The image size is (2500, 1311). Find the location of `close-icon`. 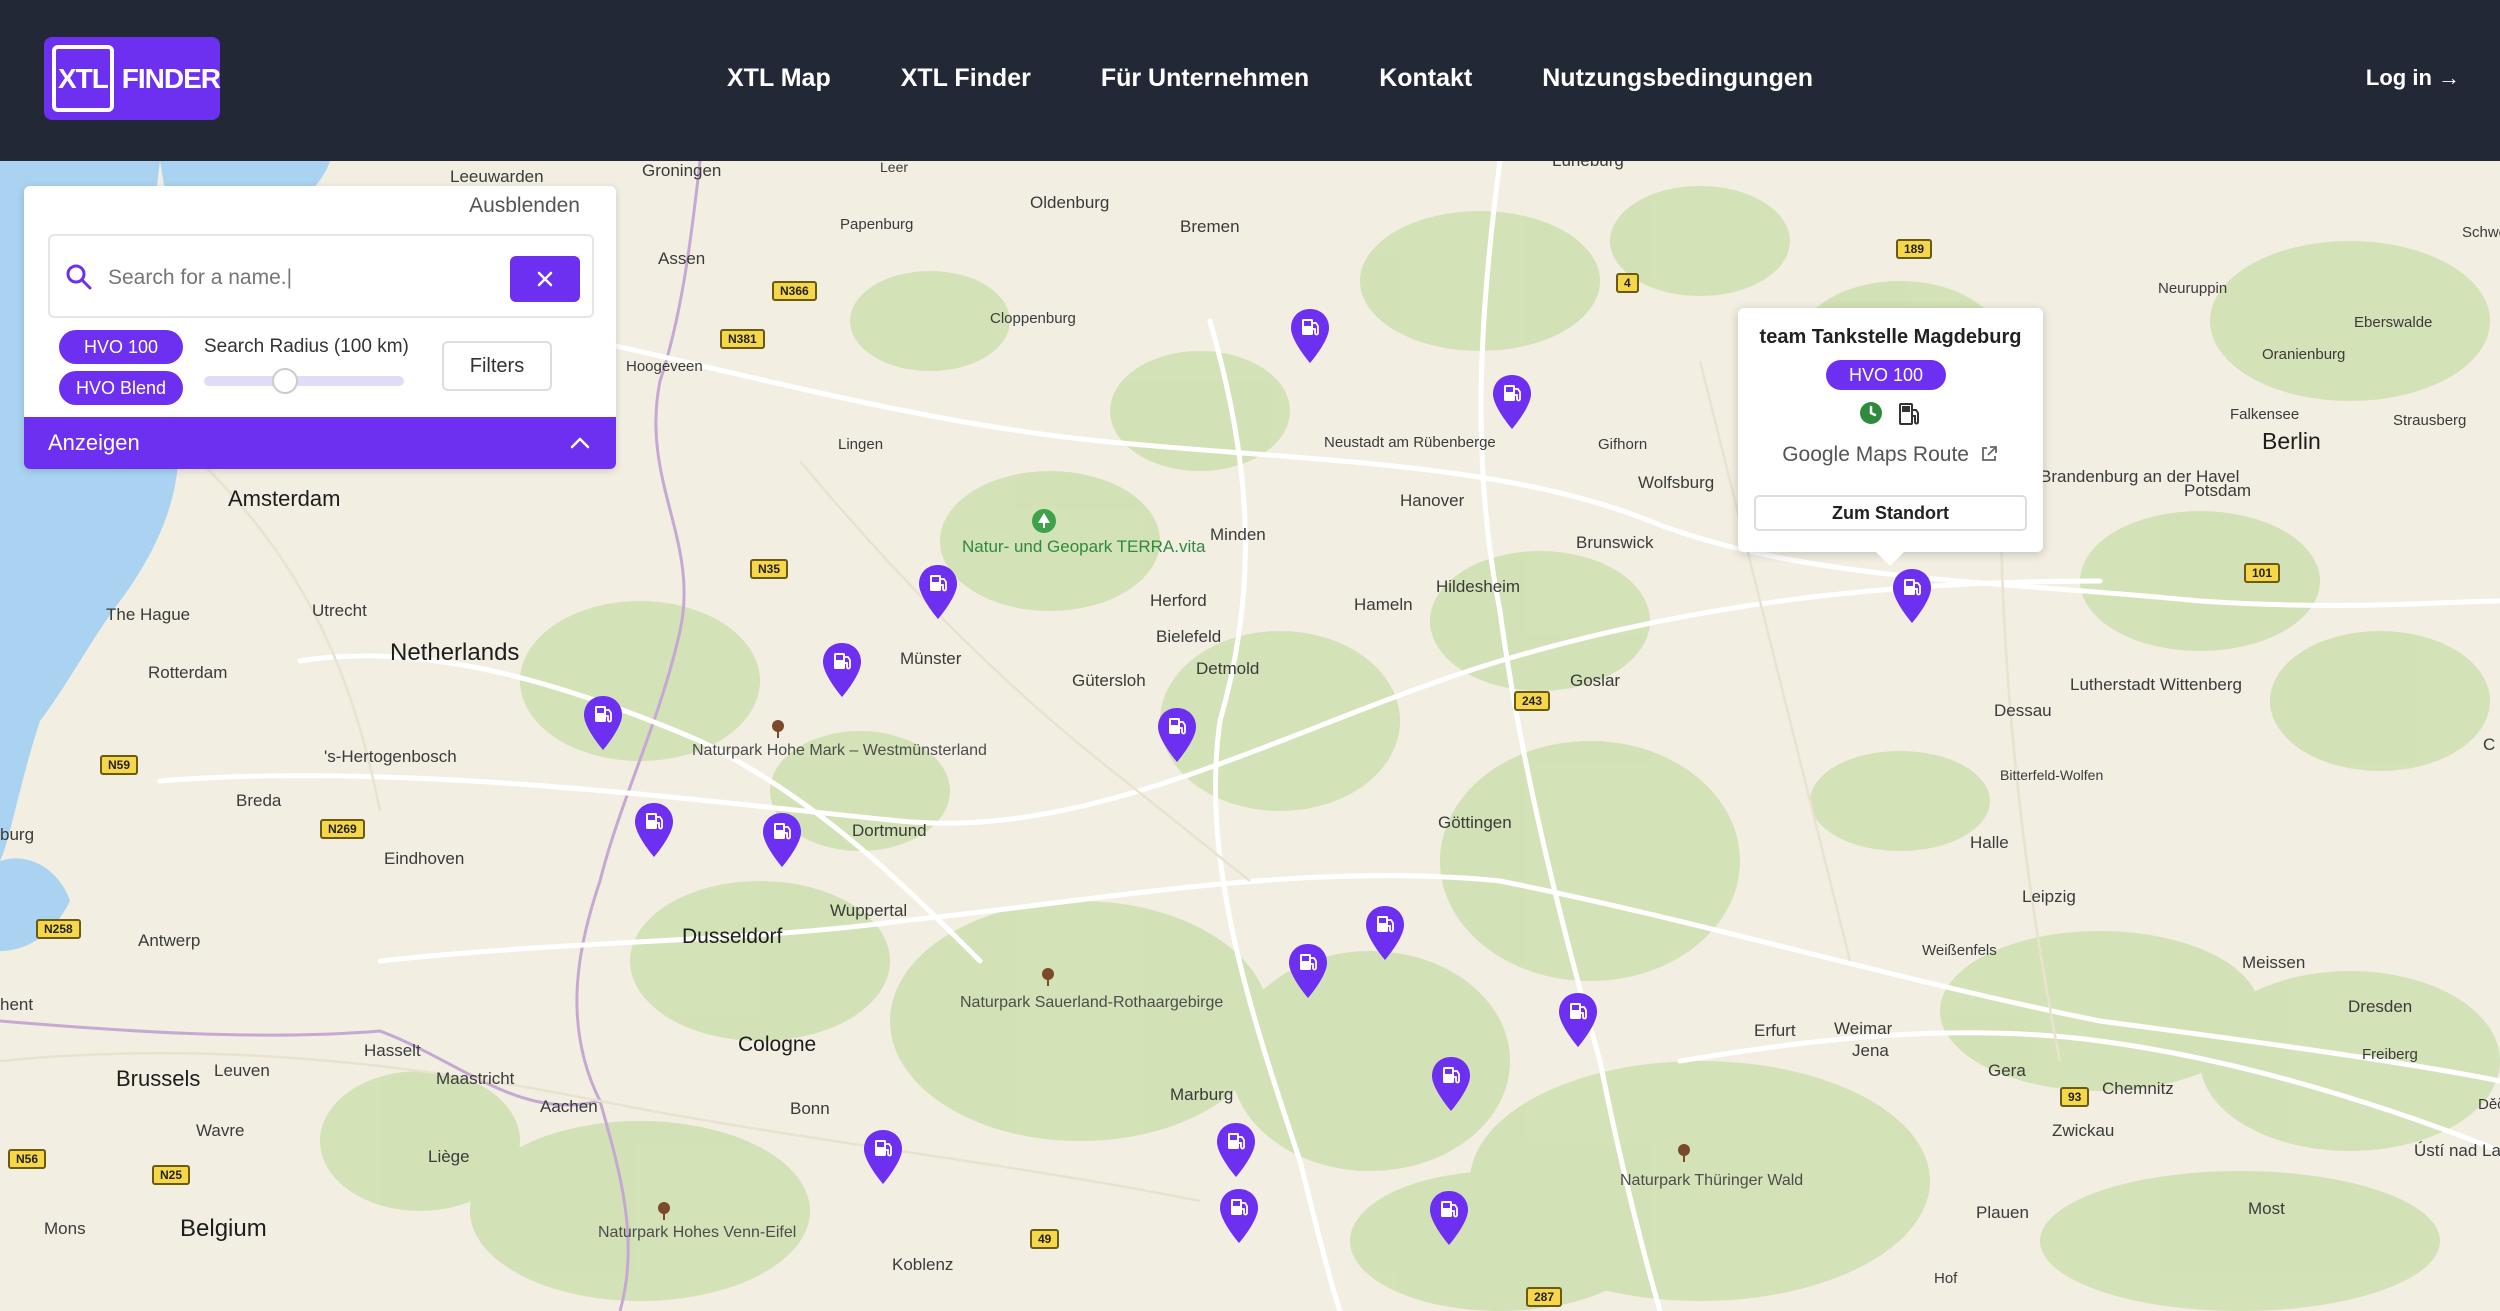

close-icon is located at coordinates (545, 279).